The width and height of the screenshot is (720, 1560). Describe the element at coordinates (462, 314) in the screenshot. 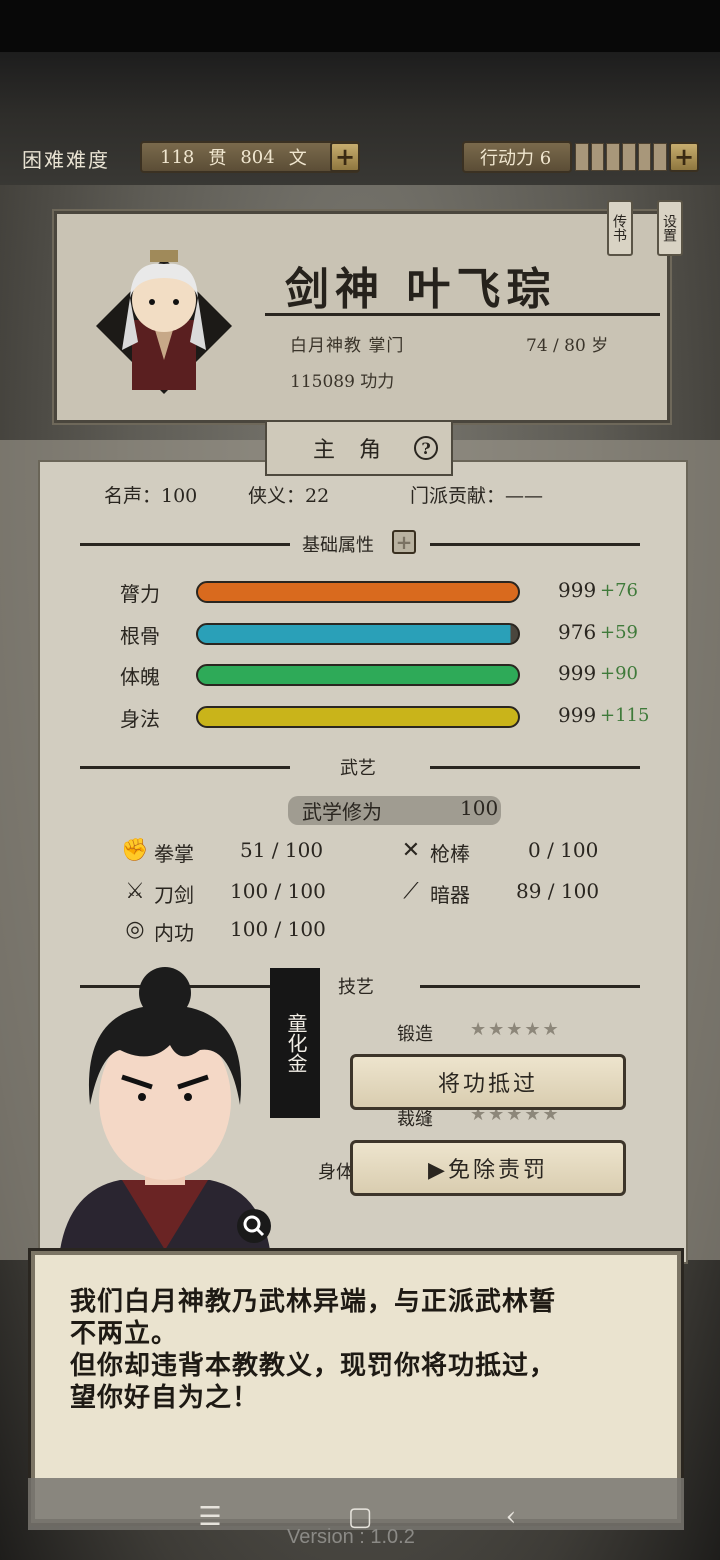

I see `divider` at that location.